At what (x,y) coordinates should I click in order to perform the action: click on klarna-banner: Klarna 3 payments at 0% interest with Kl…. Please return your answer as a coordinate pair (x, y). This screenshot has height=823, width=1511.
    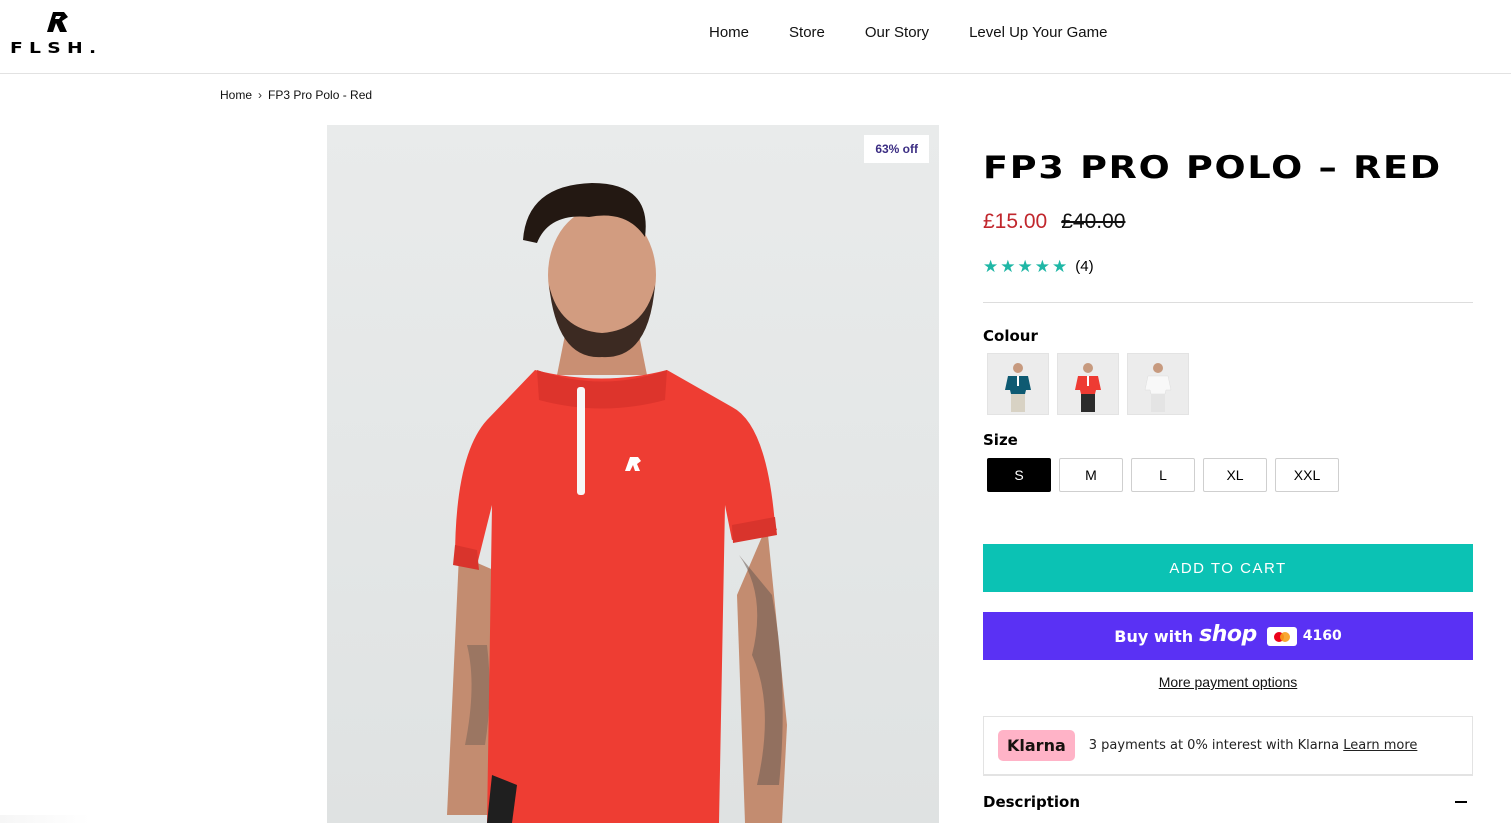
    Looking at the image, I should click on (1228, 746).